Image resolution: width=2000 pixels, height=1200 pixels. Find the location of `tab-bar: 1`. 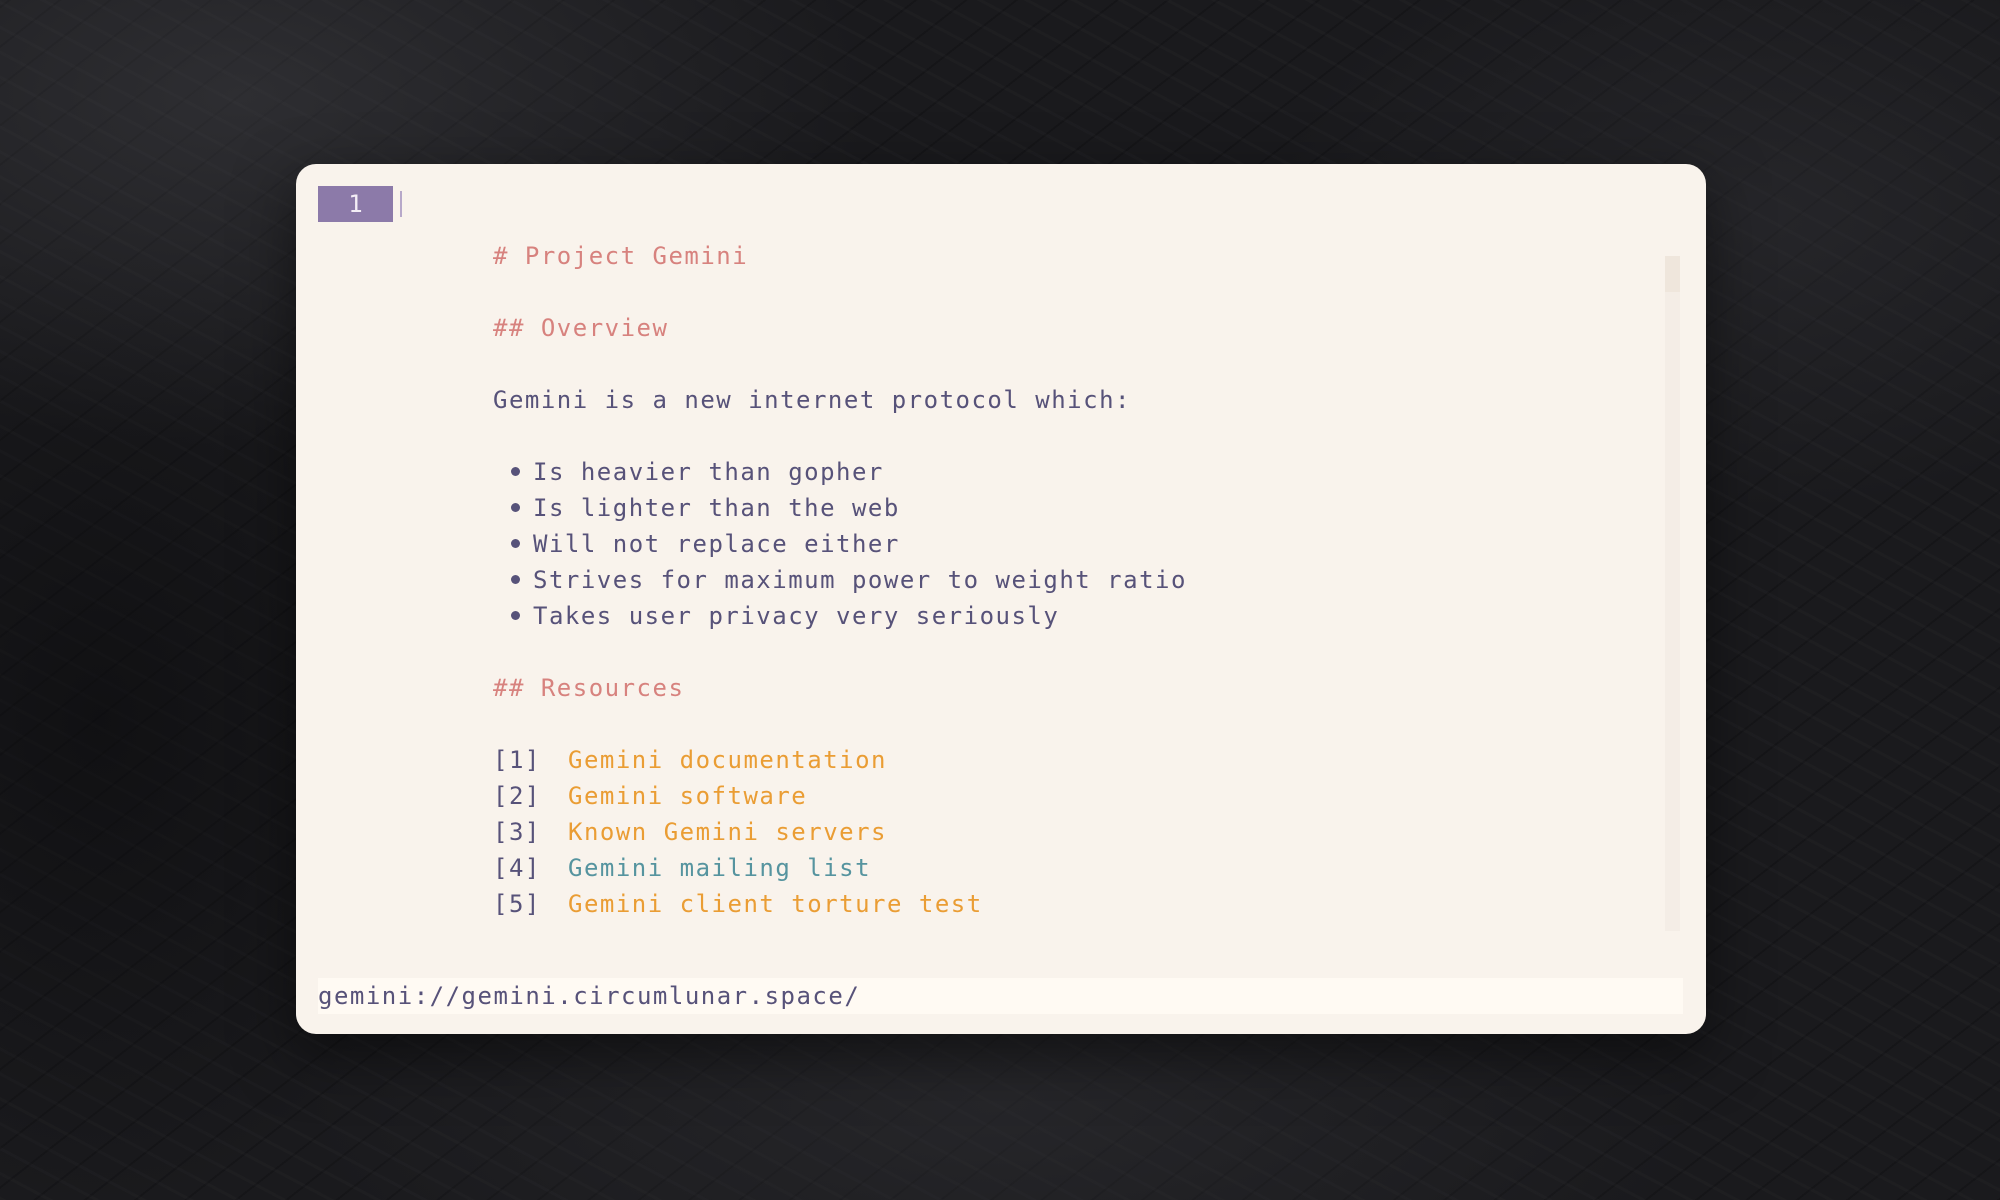

tab-bar: 1 is located at coordinates (360, 204).